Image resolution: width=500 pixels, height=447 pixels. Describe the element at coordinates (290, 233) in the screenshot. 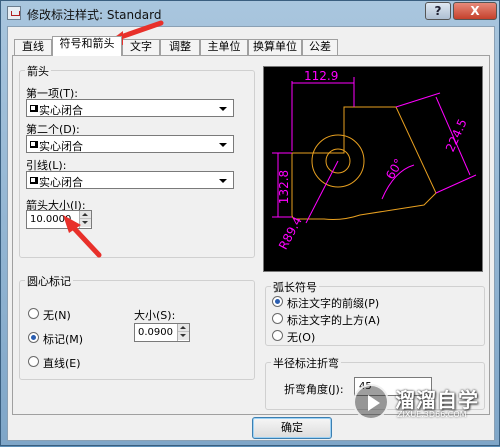

I see `dim-text-radius: R89.4` at that location.